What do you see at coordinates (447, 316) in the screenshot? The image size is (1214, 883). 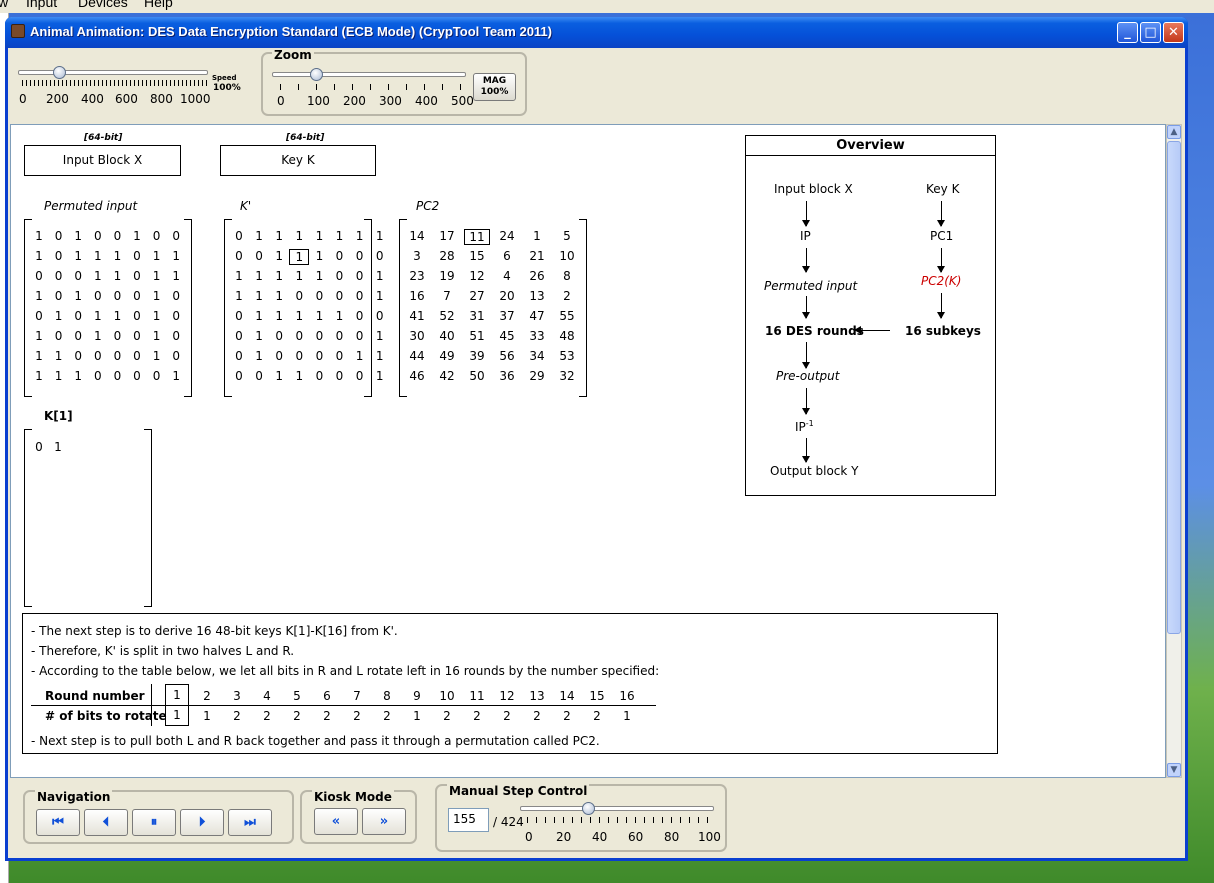 I see `pc2-cell: 52` at bounding box center [447, 316].